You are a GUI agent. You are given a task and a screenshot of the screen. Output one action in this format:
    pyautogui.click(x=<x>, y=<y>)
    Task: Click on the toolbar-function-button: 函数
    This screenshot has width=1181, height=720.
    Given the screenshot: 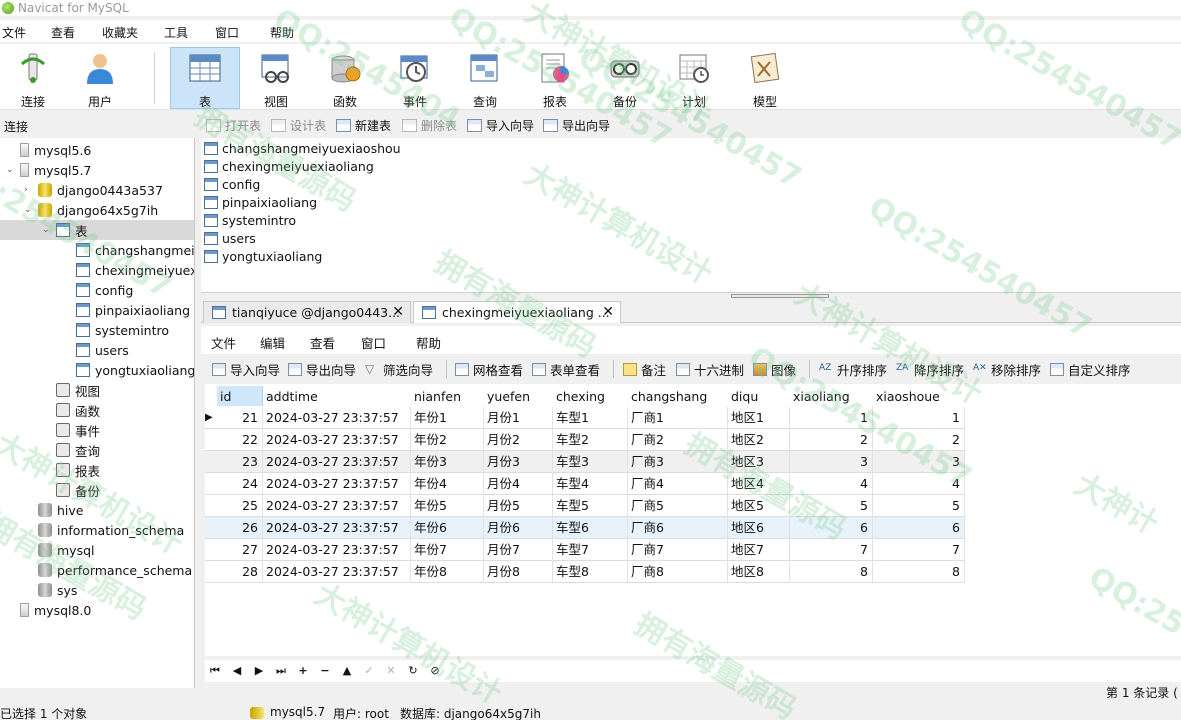 What is the action you would take?
    pyautogui.click(x=345, y=78)
    